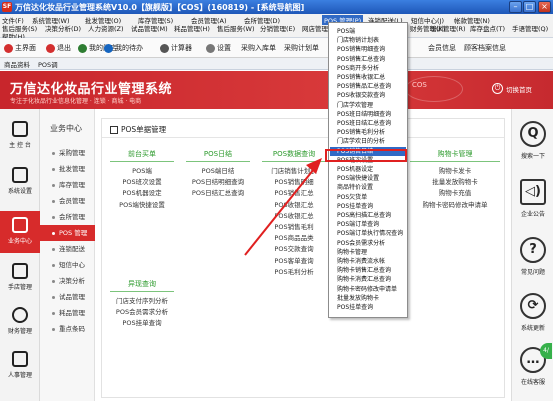  Describe the element at coordinates (283, 207) in the screenshot. I see `annotation-arrow` at that location.